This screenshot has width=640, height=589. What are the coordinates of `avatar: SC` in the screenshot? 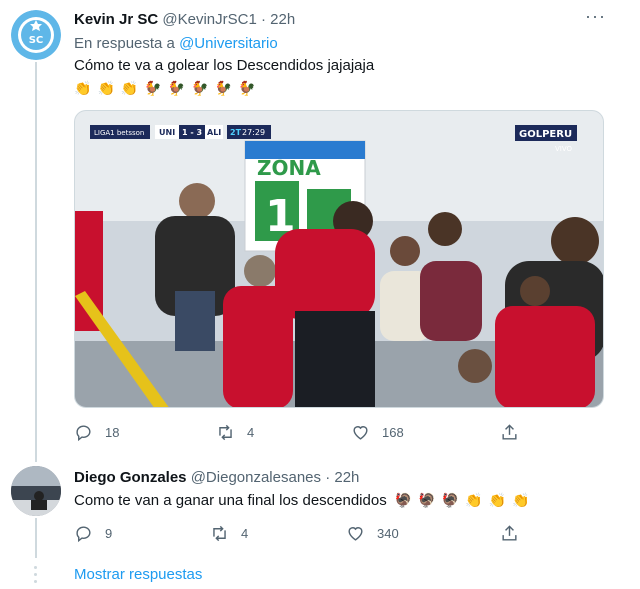 It's located at (36, 35).